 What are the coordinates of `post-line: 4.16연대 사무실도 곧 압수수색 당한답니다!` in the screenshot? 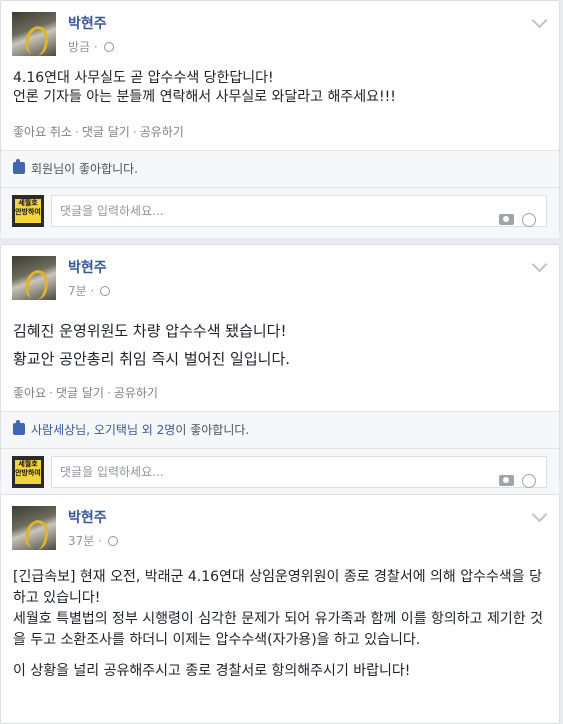 It's located at (143, 78).